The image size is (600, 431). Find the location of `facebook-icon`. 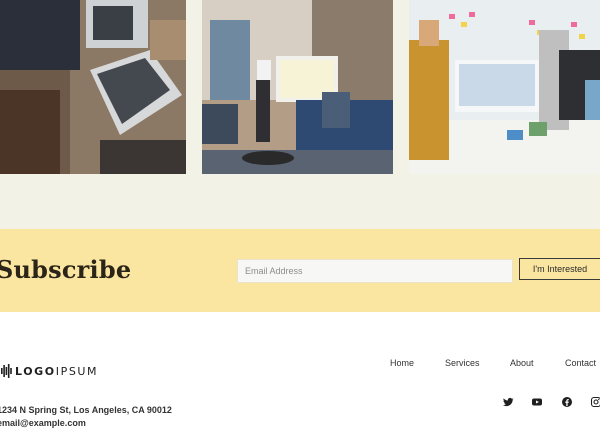

facebook-icon is located at coordinates (567, 402).